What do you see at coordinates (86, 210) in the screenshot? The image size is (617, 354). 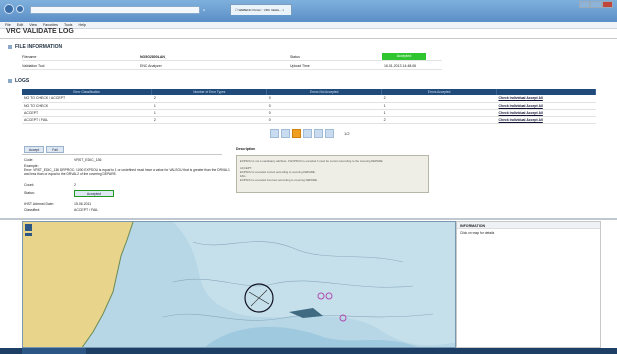 I see `classified-value: ACCEPT / FAIL` at bounding box center [86, 210].